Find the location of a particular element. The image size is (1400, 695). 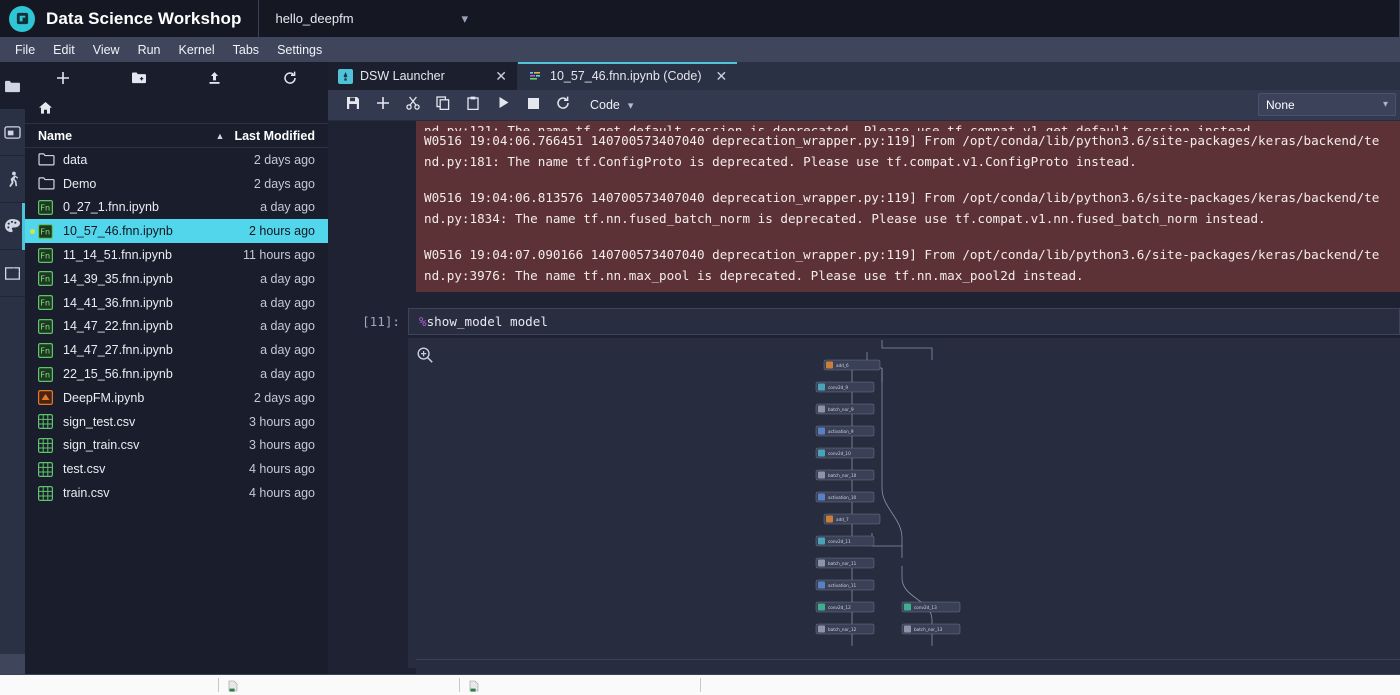

file-list-item: Fn 14_41_36.fnn.ipynb a day ago is located at coordinates (176, 303).